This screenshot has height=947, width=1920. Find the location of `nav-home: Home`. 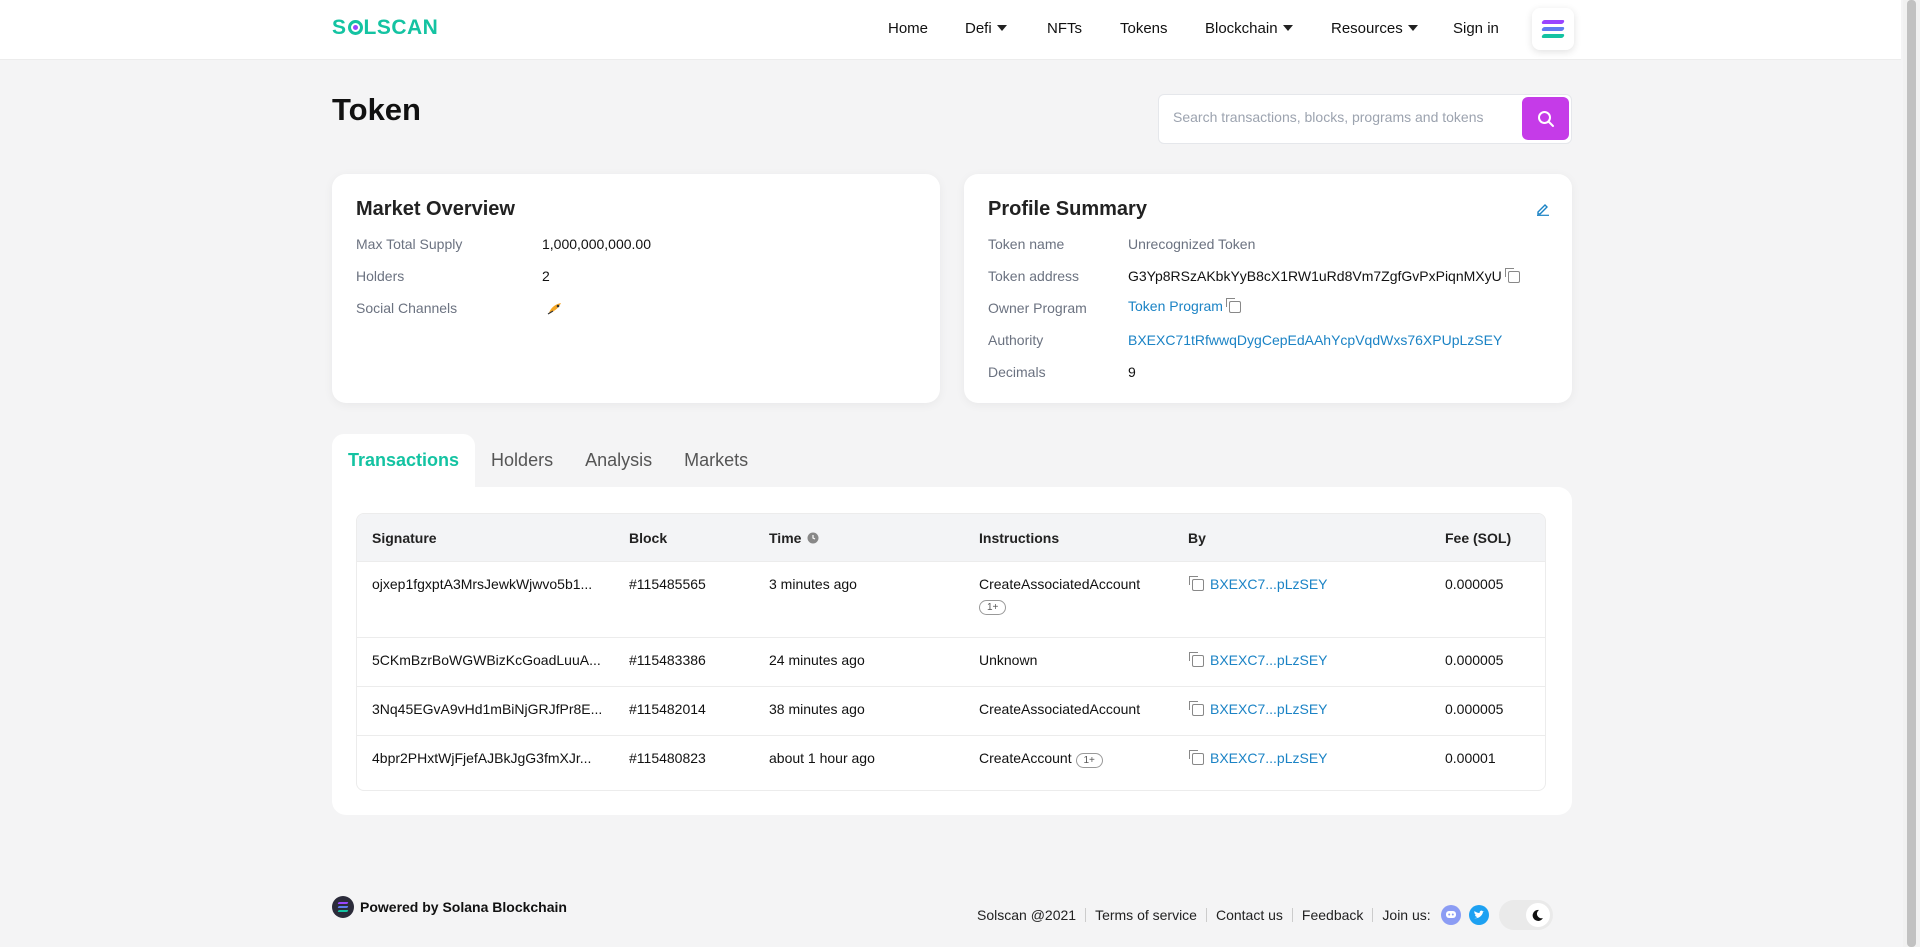

nav-home: Home is located at coordinates (908, 28).